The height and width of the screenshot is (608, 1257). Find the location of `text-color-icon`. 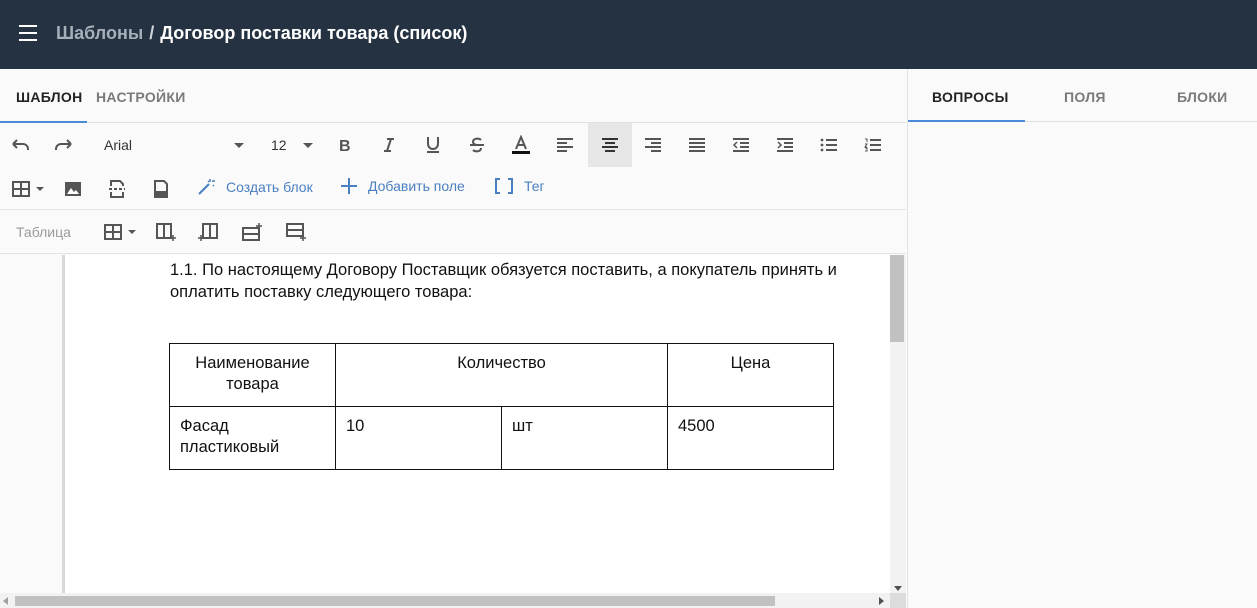

text-color-icon is located at coordinates (521, 145).